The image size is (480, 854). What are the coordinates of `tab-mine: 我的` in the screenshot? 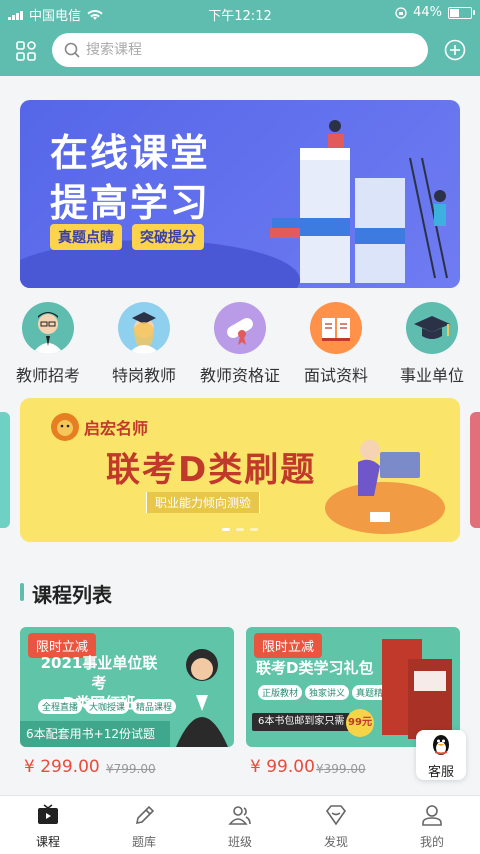 It's located at (432, 825).